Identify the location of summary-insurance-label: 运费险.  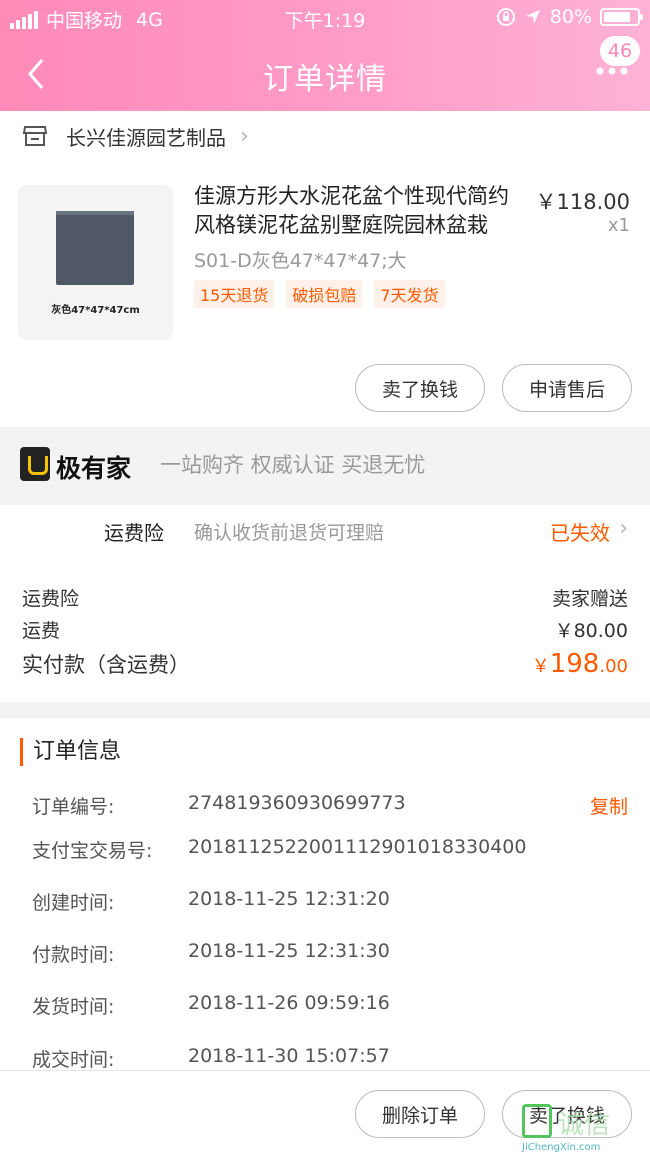
(51, 599).